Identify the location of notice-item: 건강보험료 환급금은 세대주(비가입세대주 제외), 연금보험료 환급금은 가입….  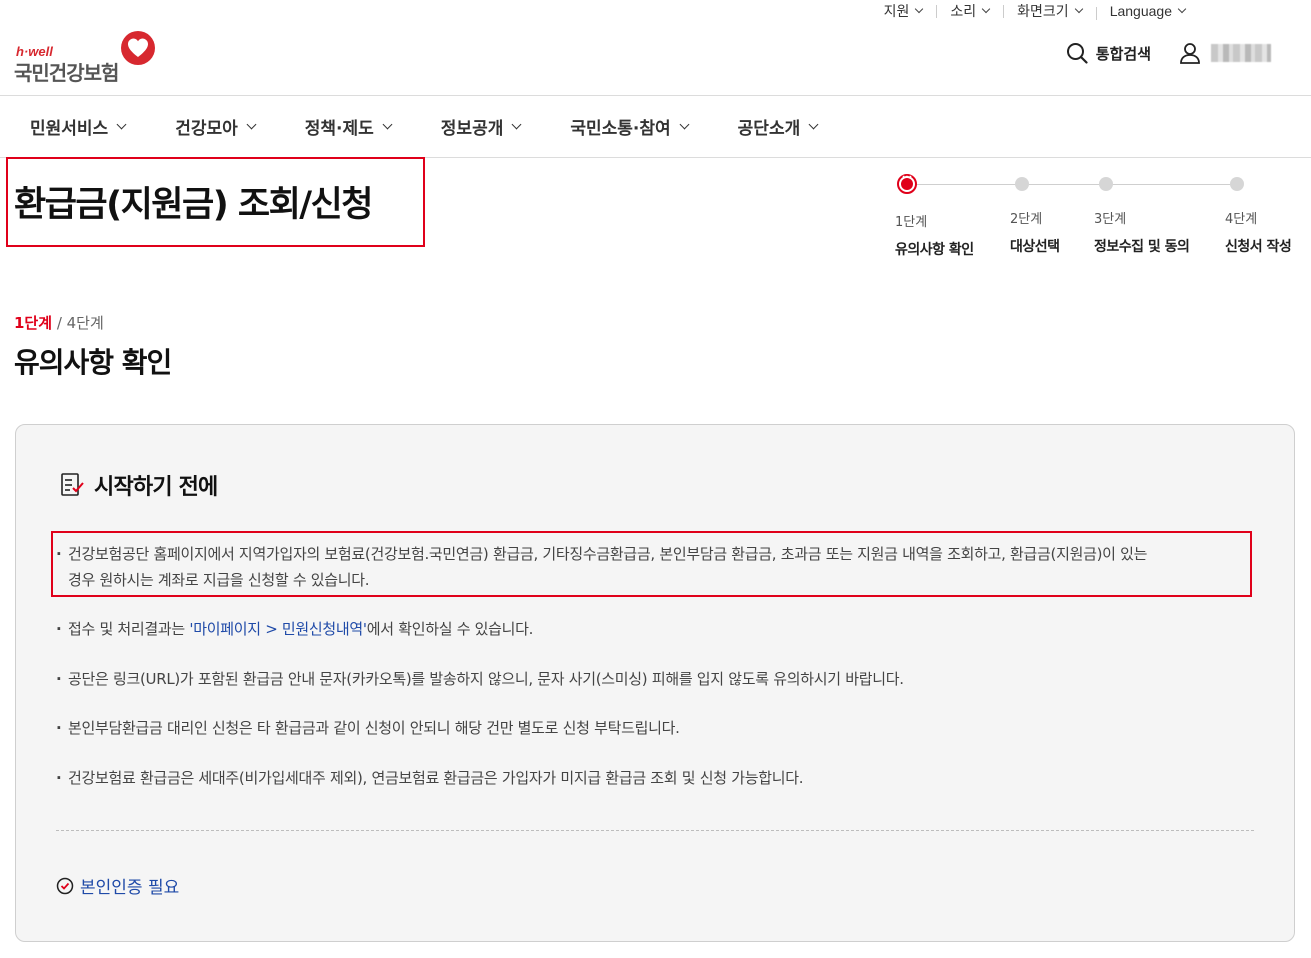
(429, 778).